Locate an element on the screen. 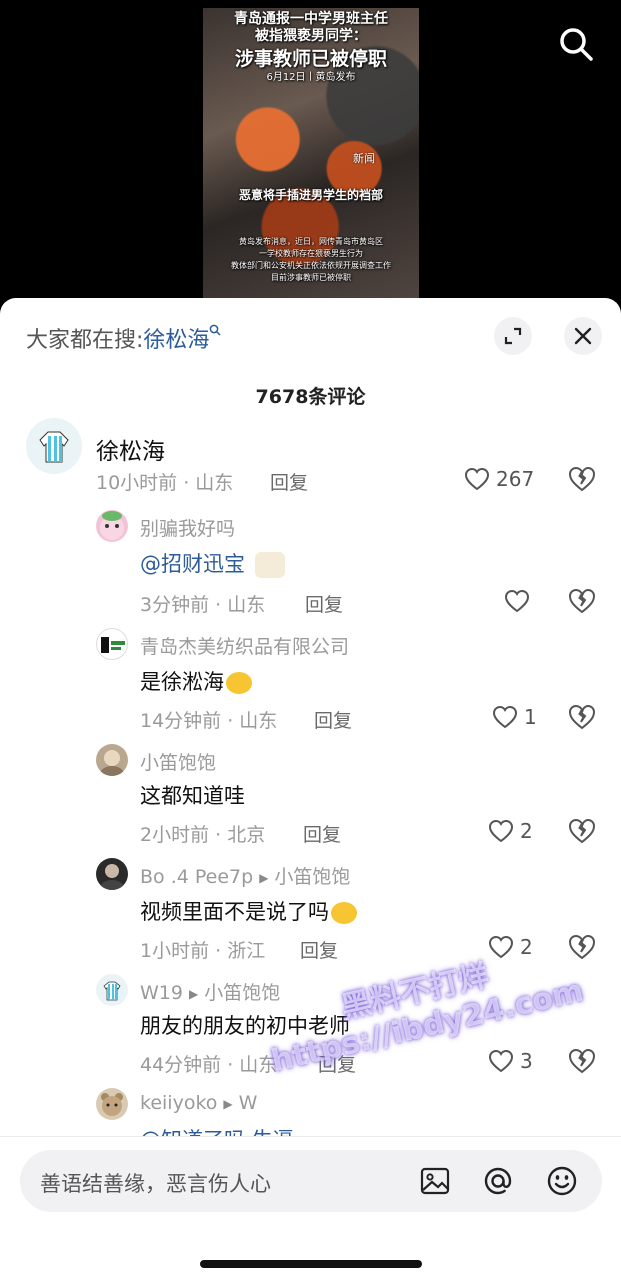 Image resolution: width=621 pixels, height=1280 pixels. close-icon is located at coordinates (583, 336).